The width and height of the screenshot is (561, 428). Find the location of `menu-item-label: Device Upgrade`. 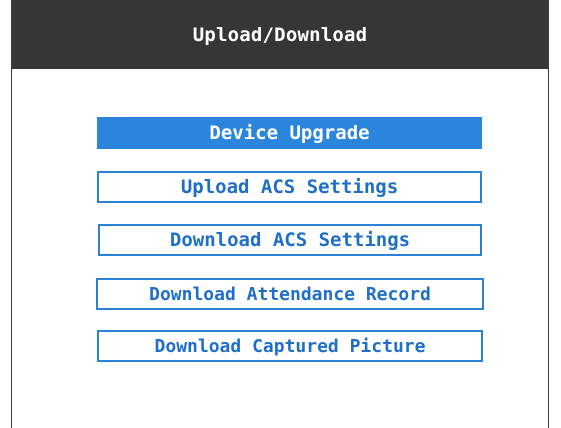

menu-item-label: Device Upgrade is located at coordinates (289, 133).